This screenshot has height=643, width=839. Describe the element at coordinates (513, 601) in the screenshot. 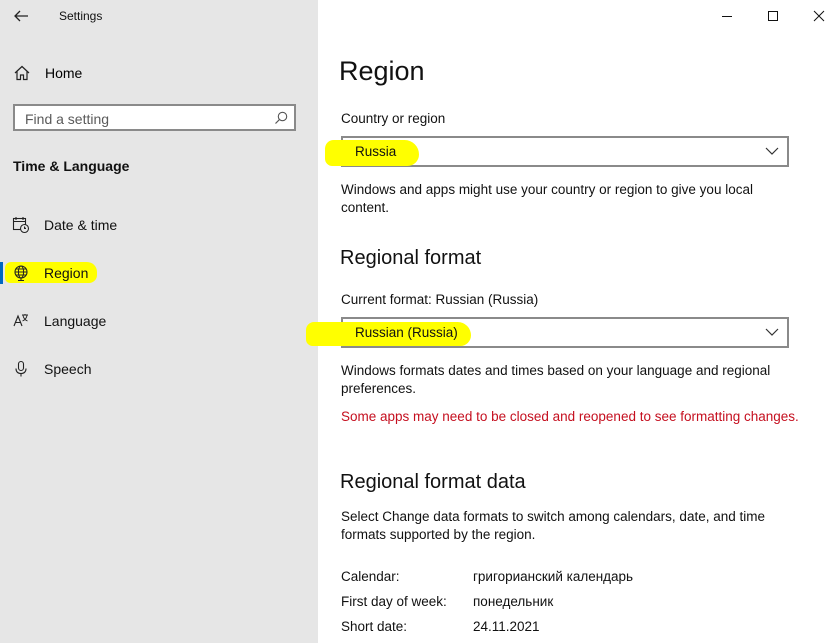

I see `format-data-value: понедельник` at that location.